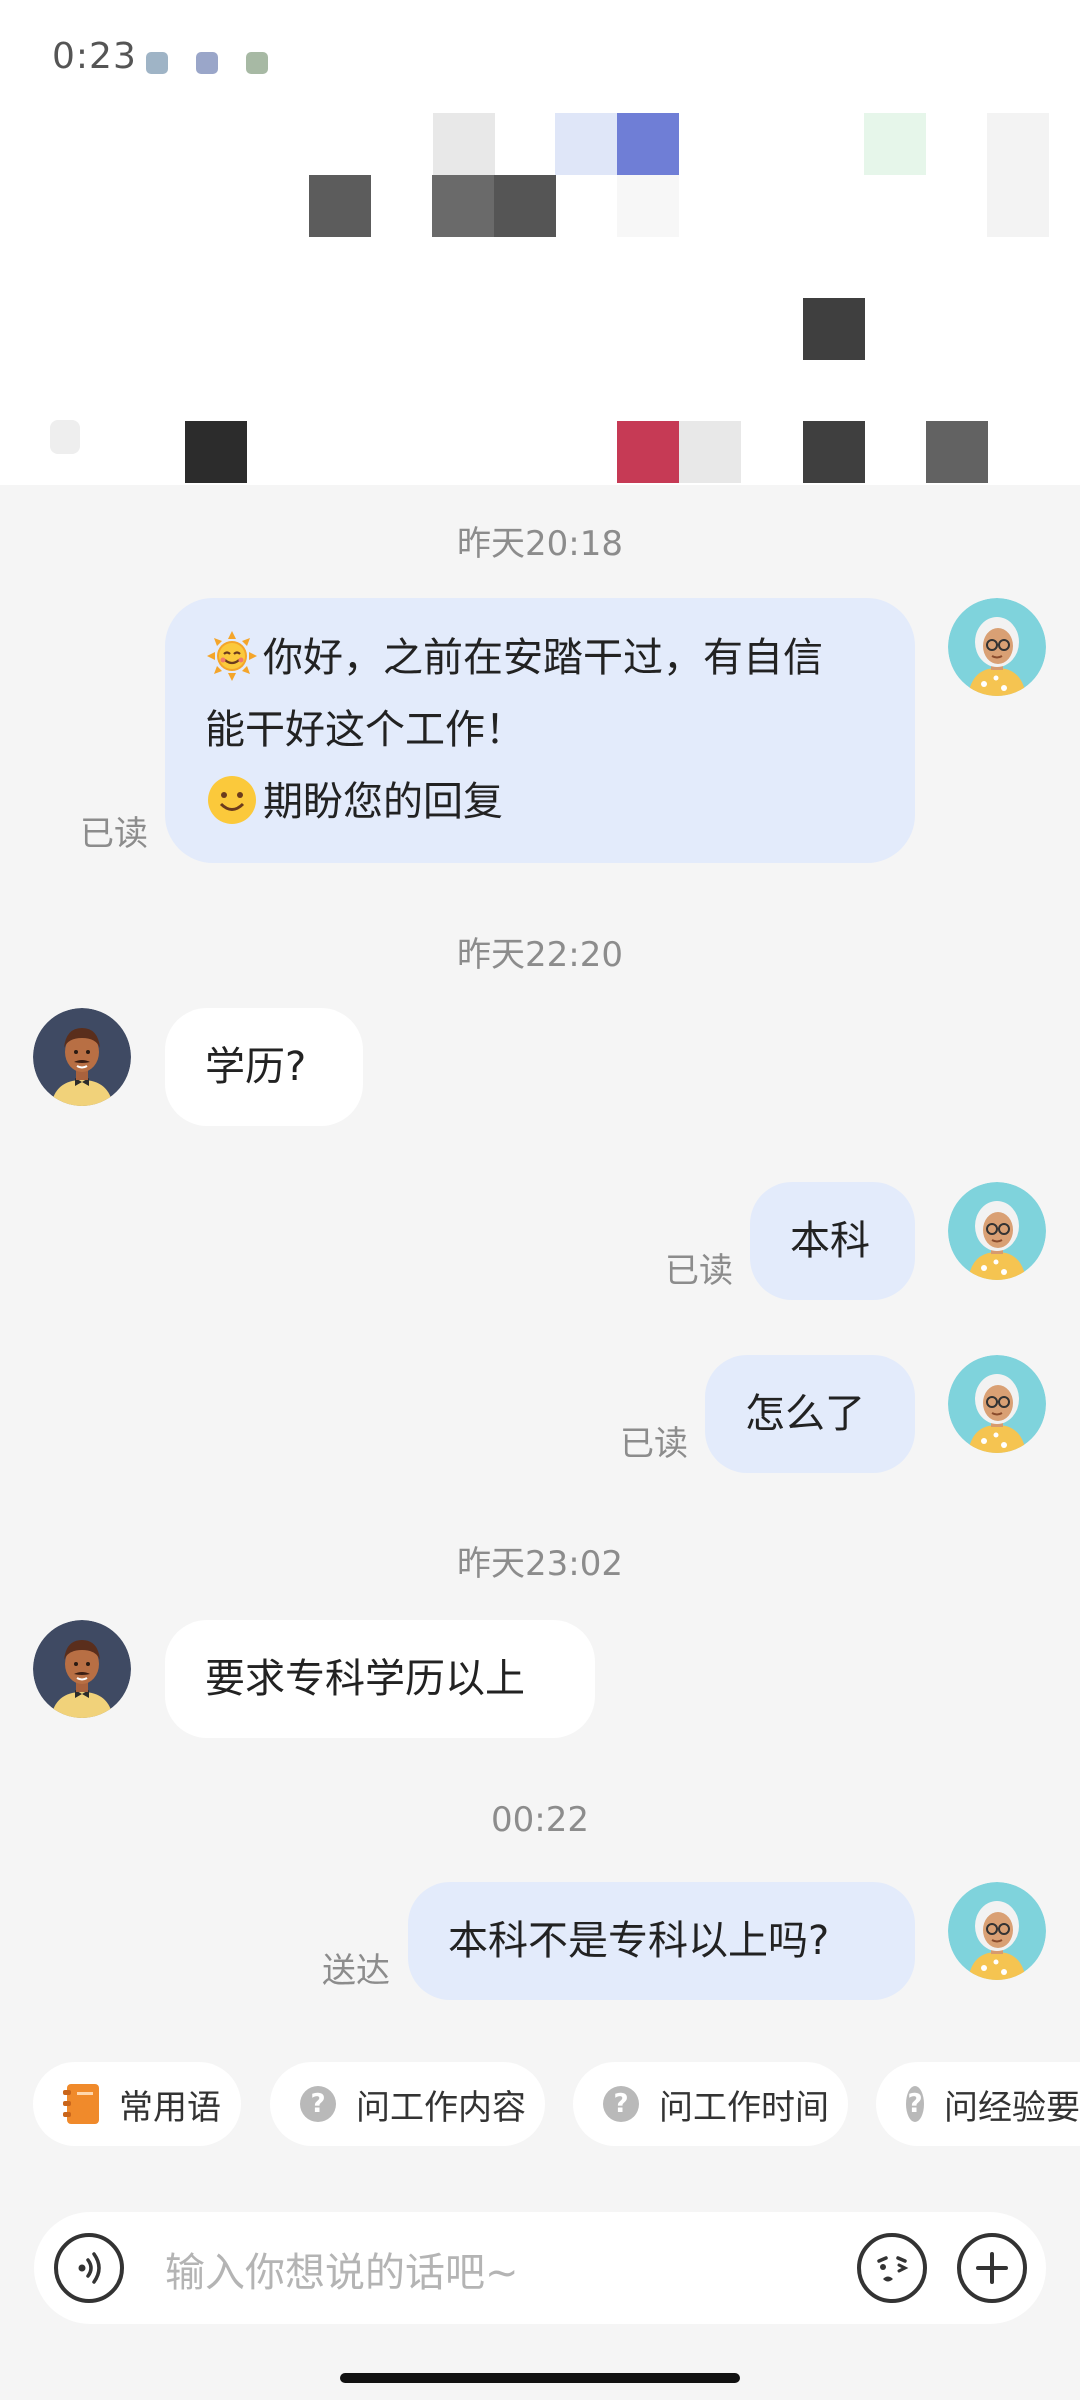  Describe the element at coordinates (232, 800) in the screenshot. I see `smile-emoji-icon` at that location.